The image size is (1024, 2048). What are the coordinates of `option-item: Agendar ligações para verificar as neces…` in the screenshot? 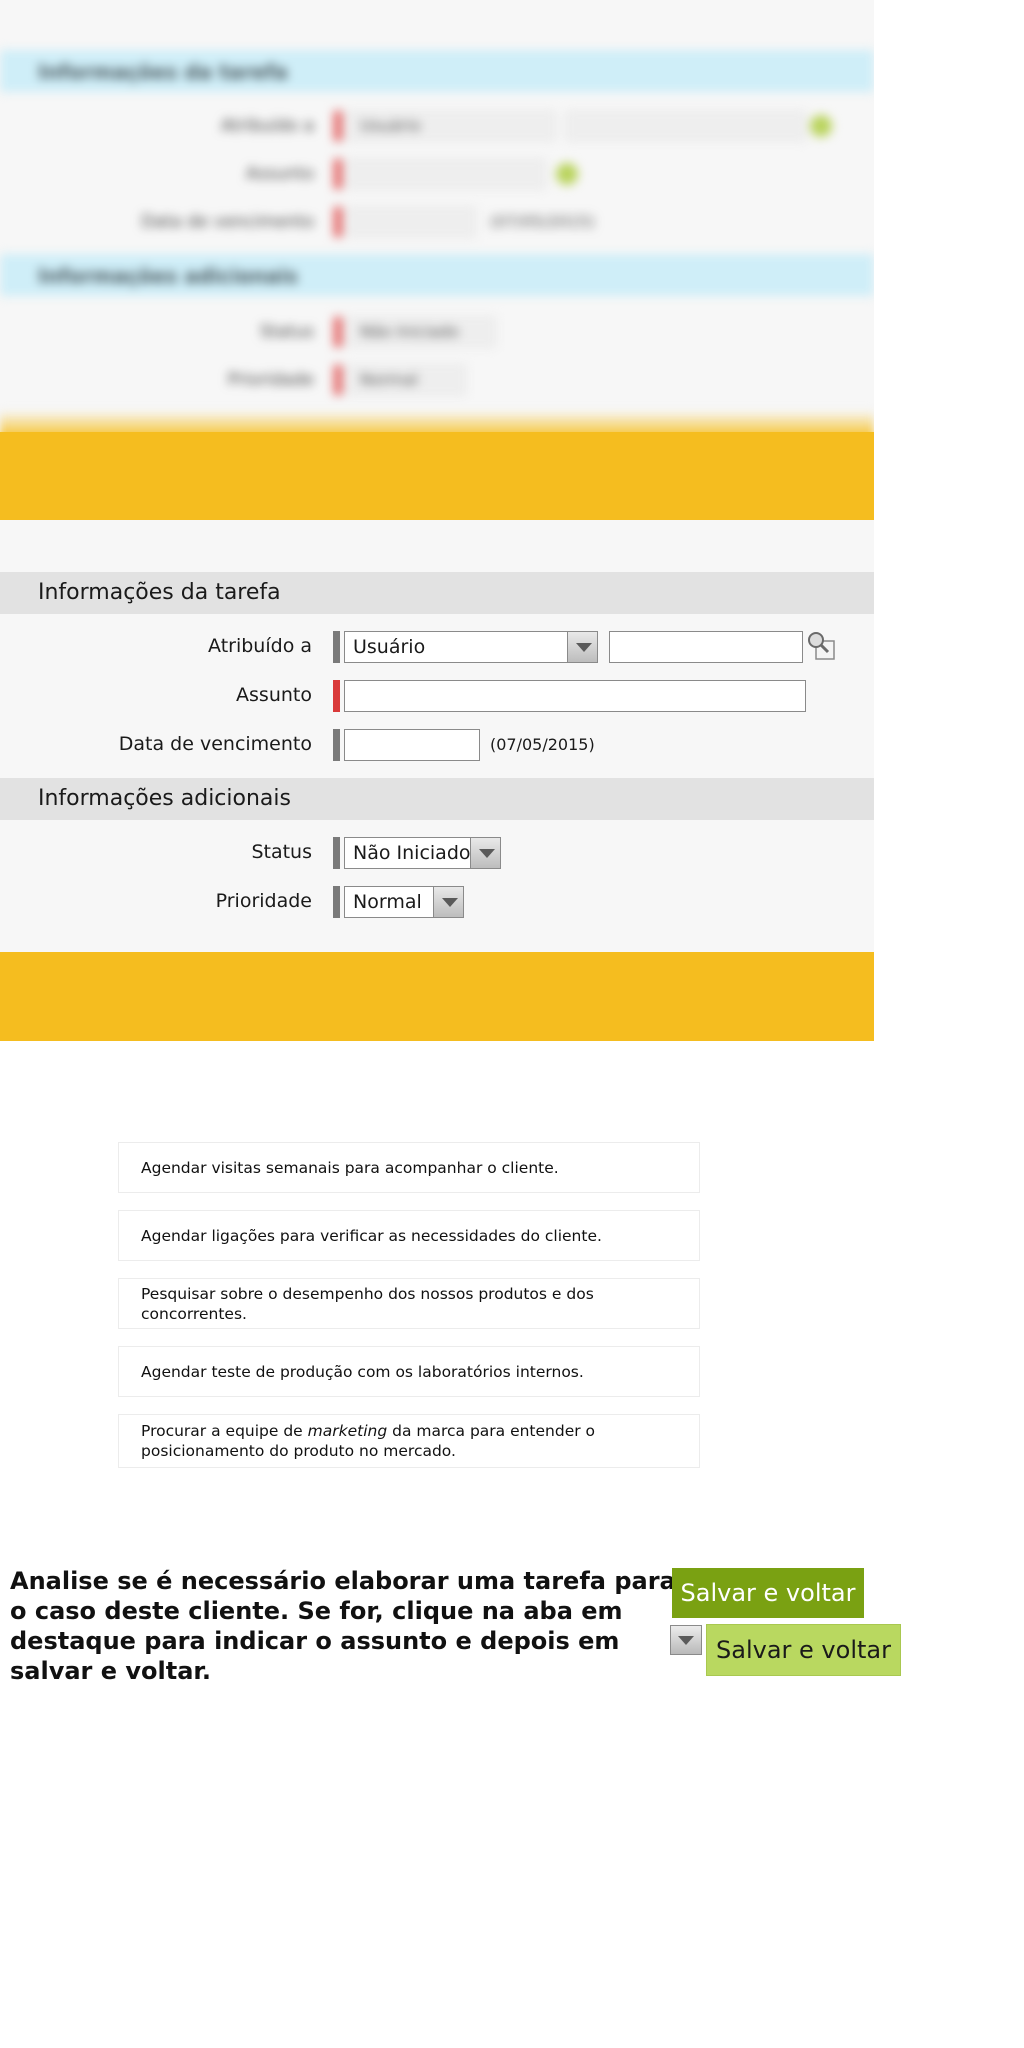 It's located at (409, 1235).